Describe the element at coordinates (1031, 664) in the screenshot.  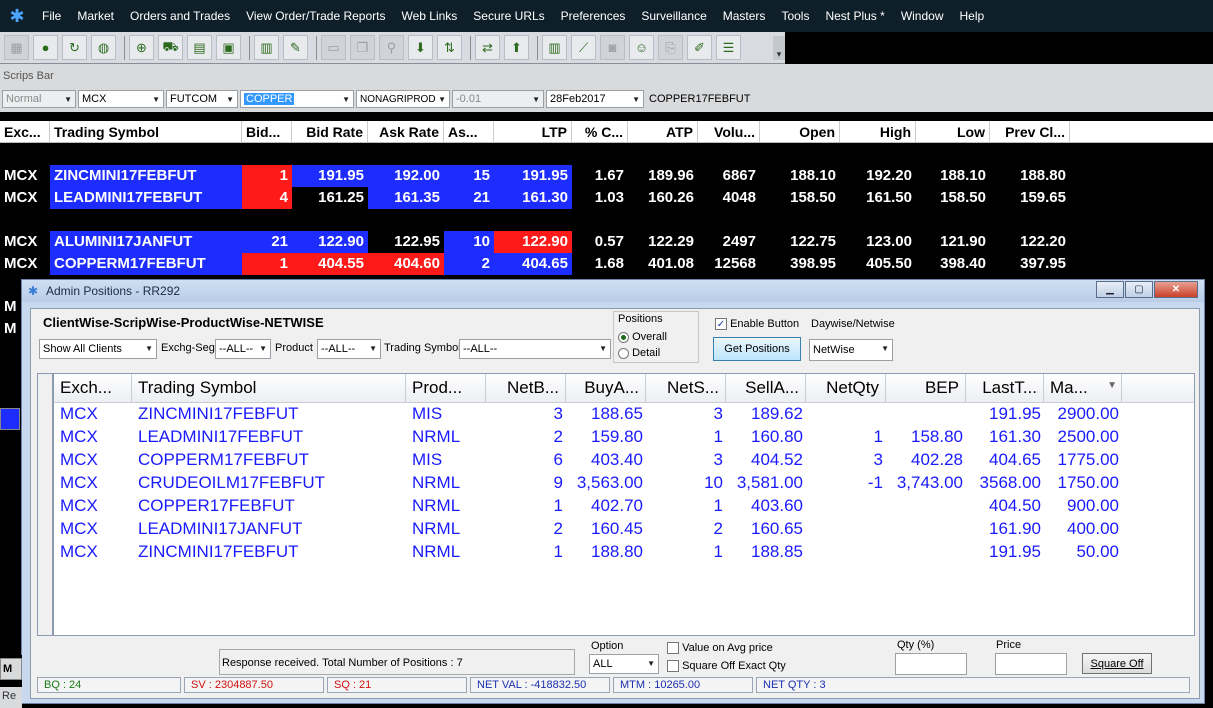
I see `price-input` at that location.